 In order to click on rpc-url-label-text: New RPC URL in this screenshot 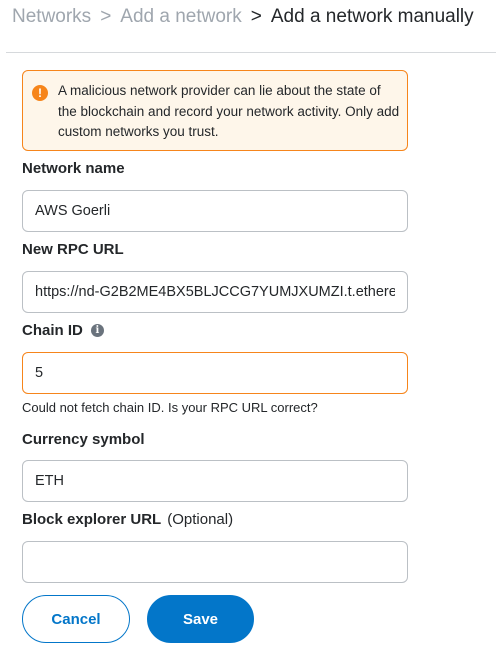, I will do `click(73, 249)`.